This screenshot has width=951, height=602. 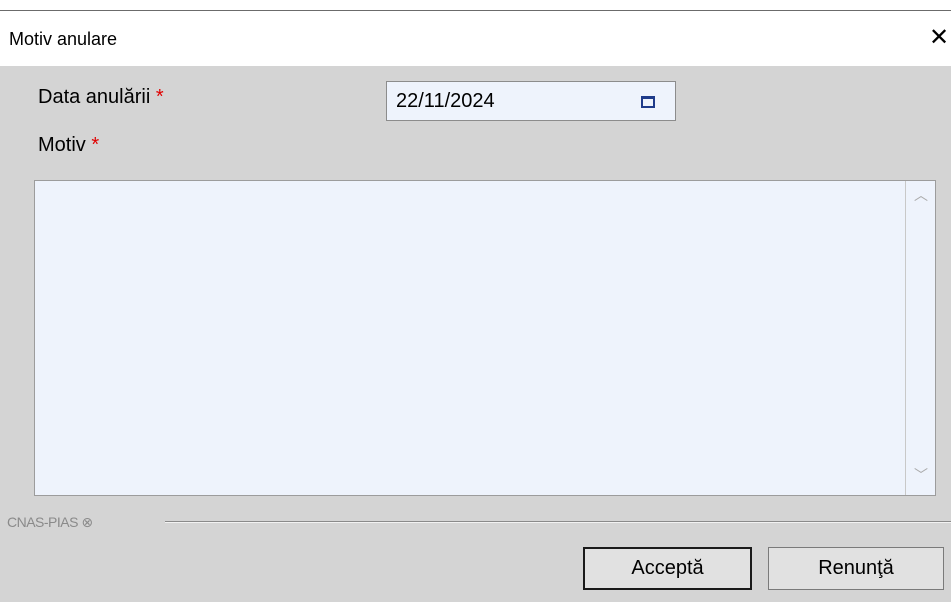 What do you see at coordinates (531, 101) in the screenshot?
I see `date-picker-field: 22/11/2024` at bounding box center [531, 101].